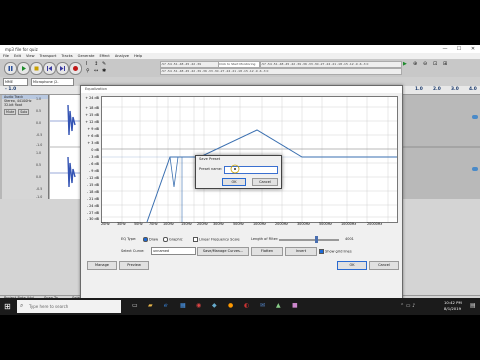 This screenshot has width=480, height=360. I want to click on draw-radio, so click(145, 239).